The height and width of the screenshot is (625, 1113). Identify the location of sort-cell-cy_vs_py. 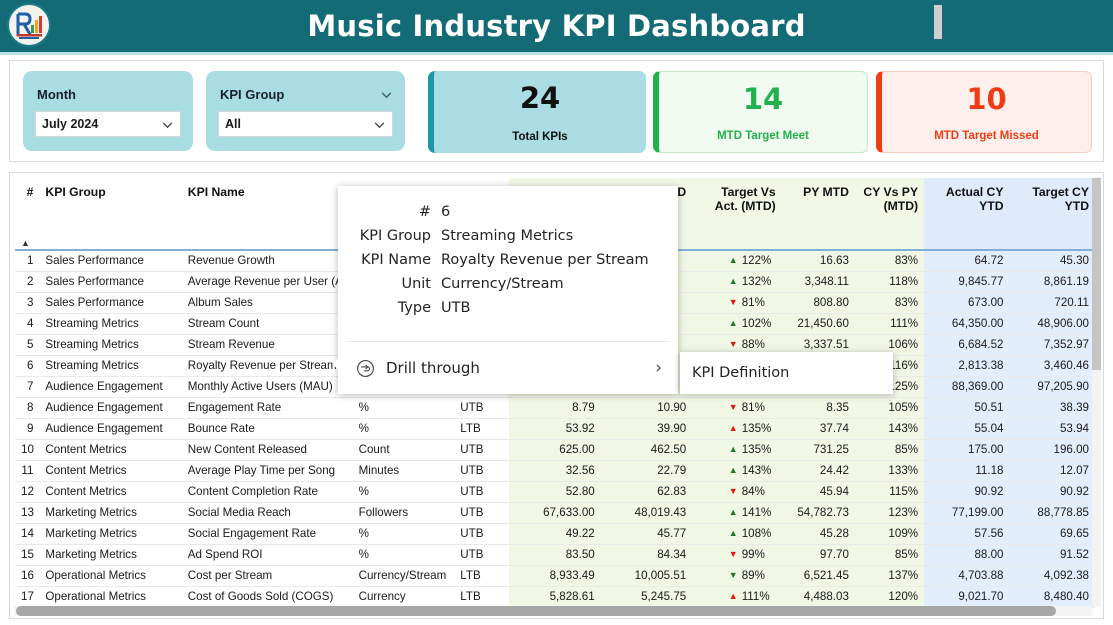
(889, 243).